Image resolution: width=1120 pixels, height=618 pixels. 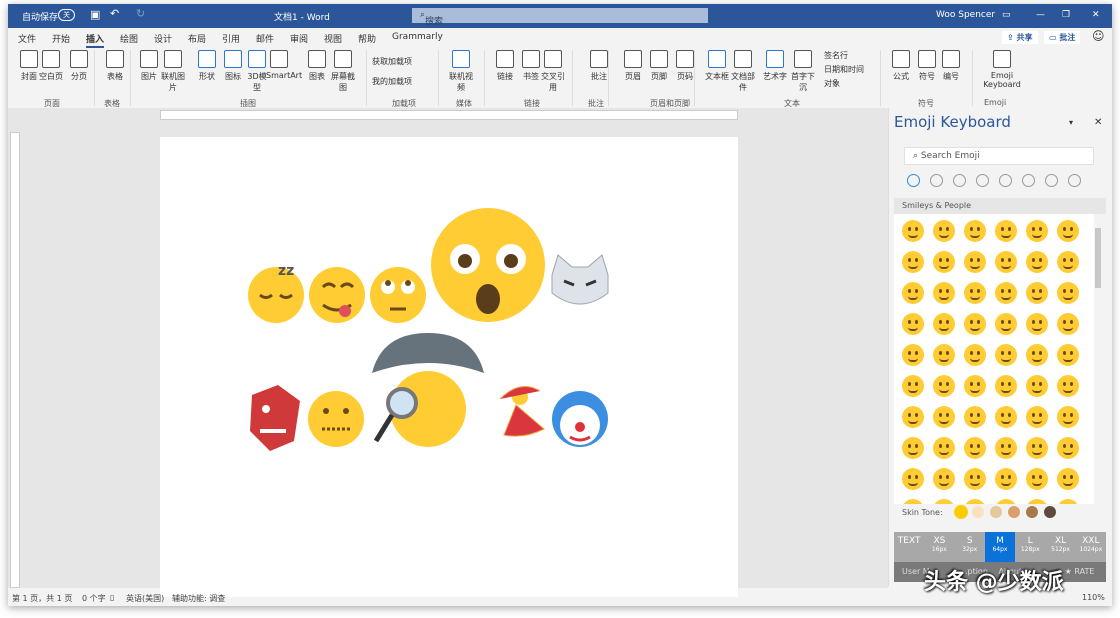 I want to click on flags-category-icon, so click(x=1074, y=180).